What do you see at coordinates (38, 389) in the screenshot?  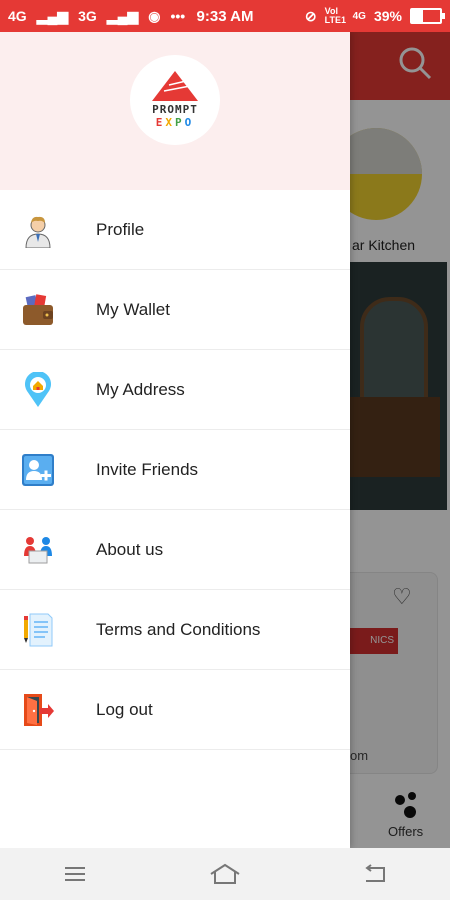 I see `location-pin-icon` at bounding box center [38, 389].